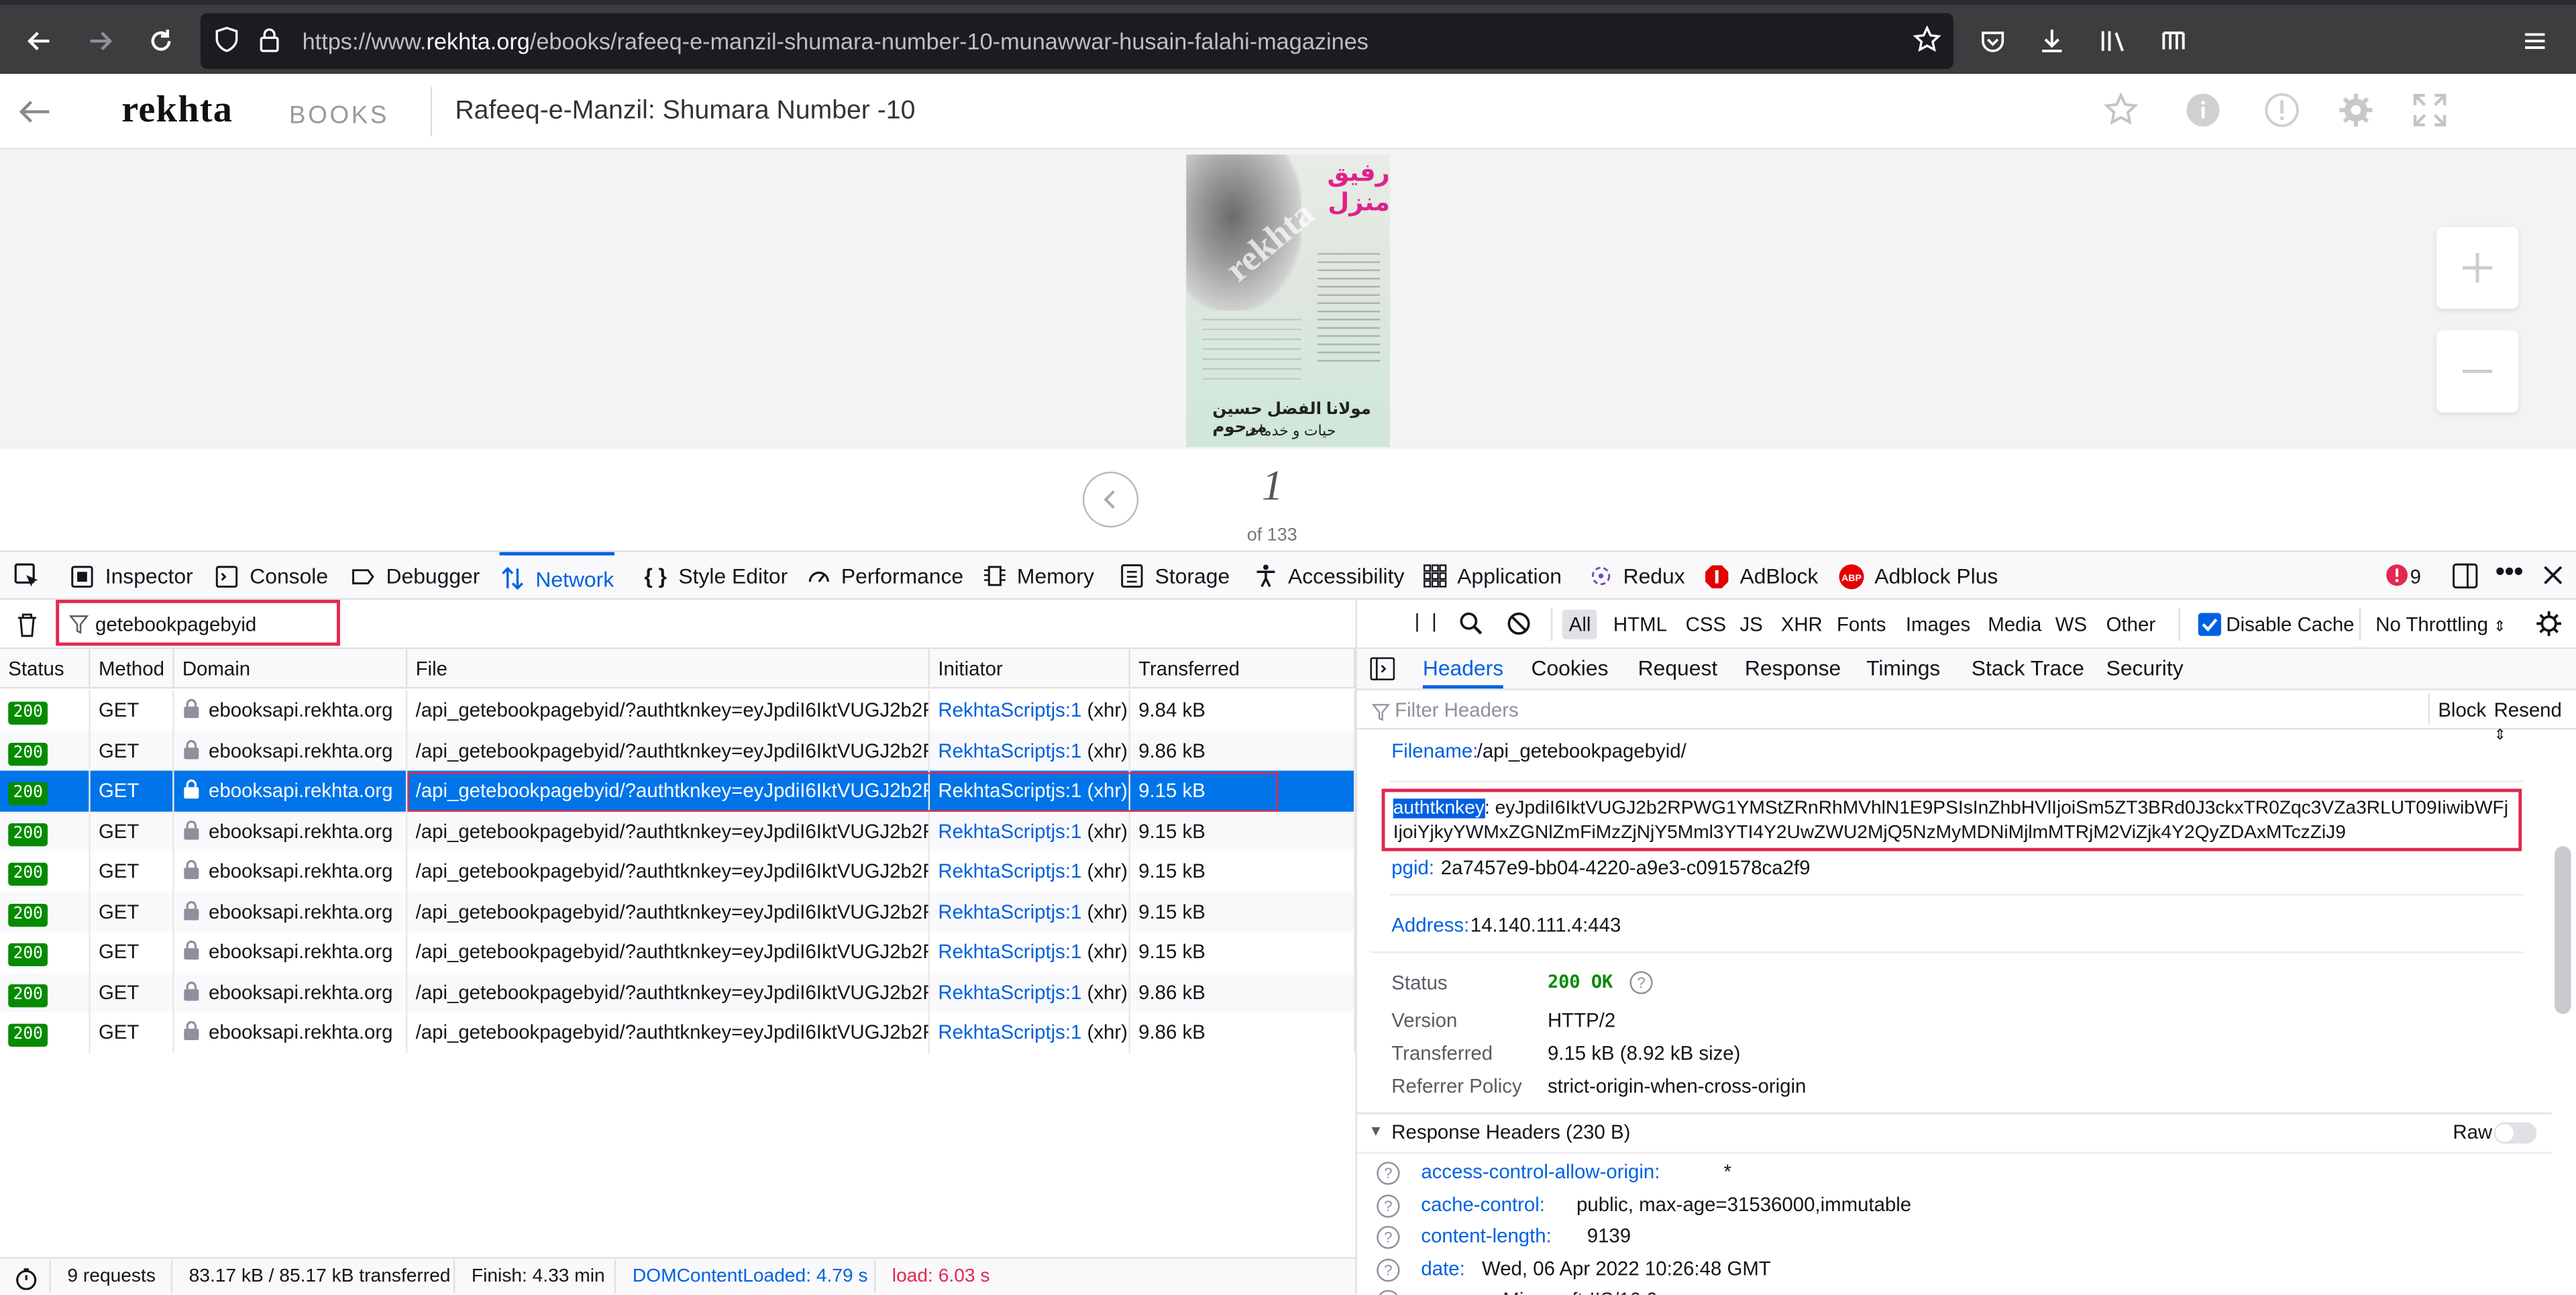 The width and height of the screenshot is (2576, 1295). What do you see at coordinates (161, 41) in the screenshot?
I see `reload-icon` at bounding box center [161, 41].